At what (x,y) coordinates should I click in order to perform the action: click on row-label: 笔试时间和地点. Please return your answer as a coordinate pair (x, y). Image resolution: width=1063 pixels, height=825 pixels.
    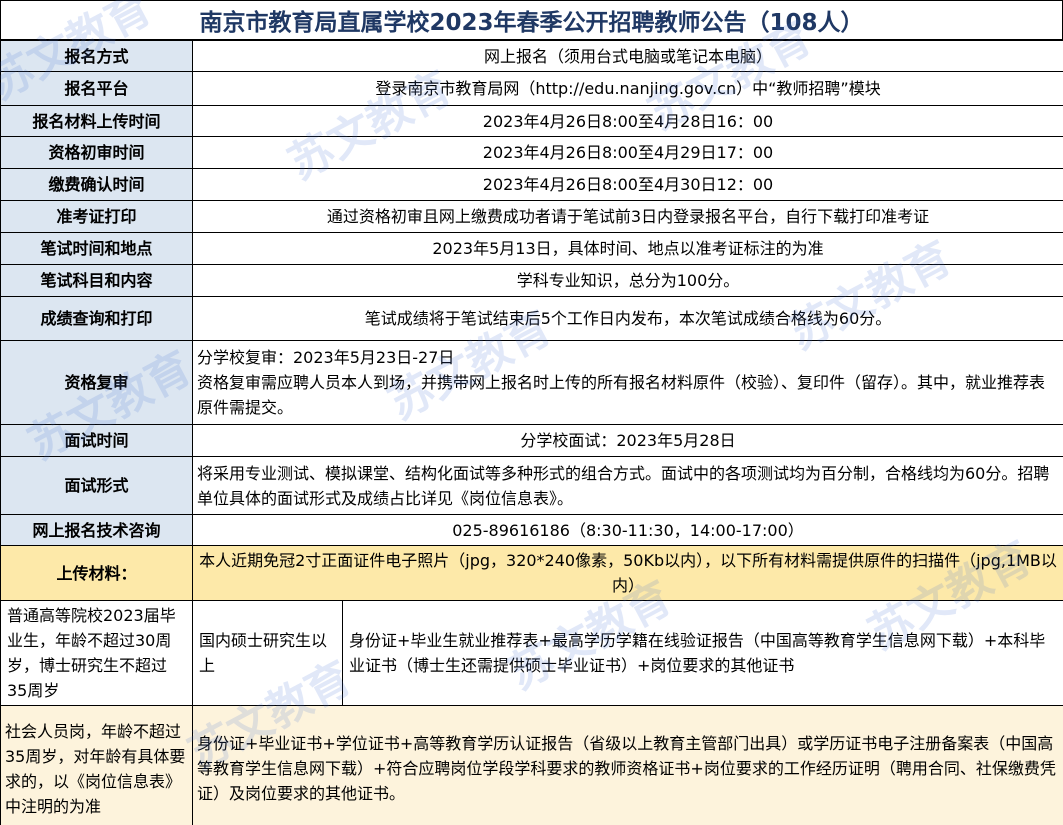
    Looking at the image, I should click on (96, 248).